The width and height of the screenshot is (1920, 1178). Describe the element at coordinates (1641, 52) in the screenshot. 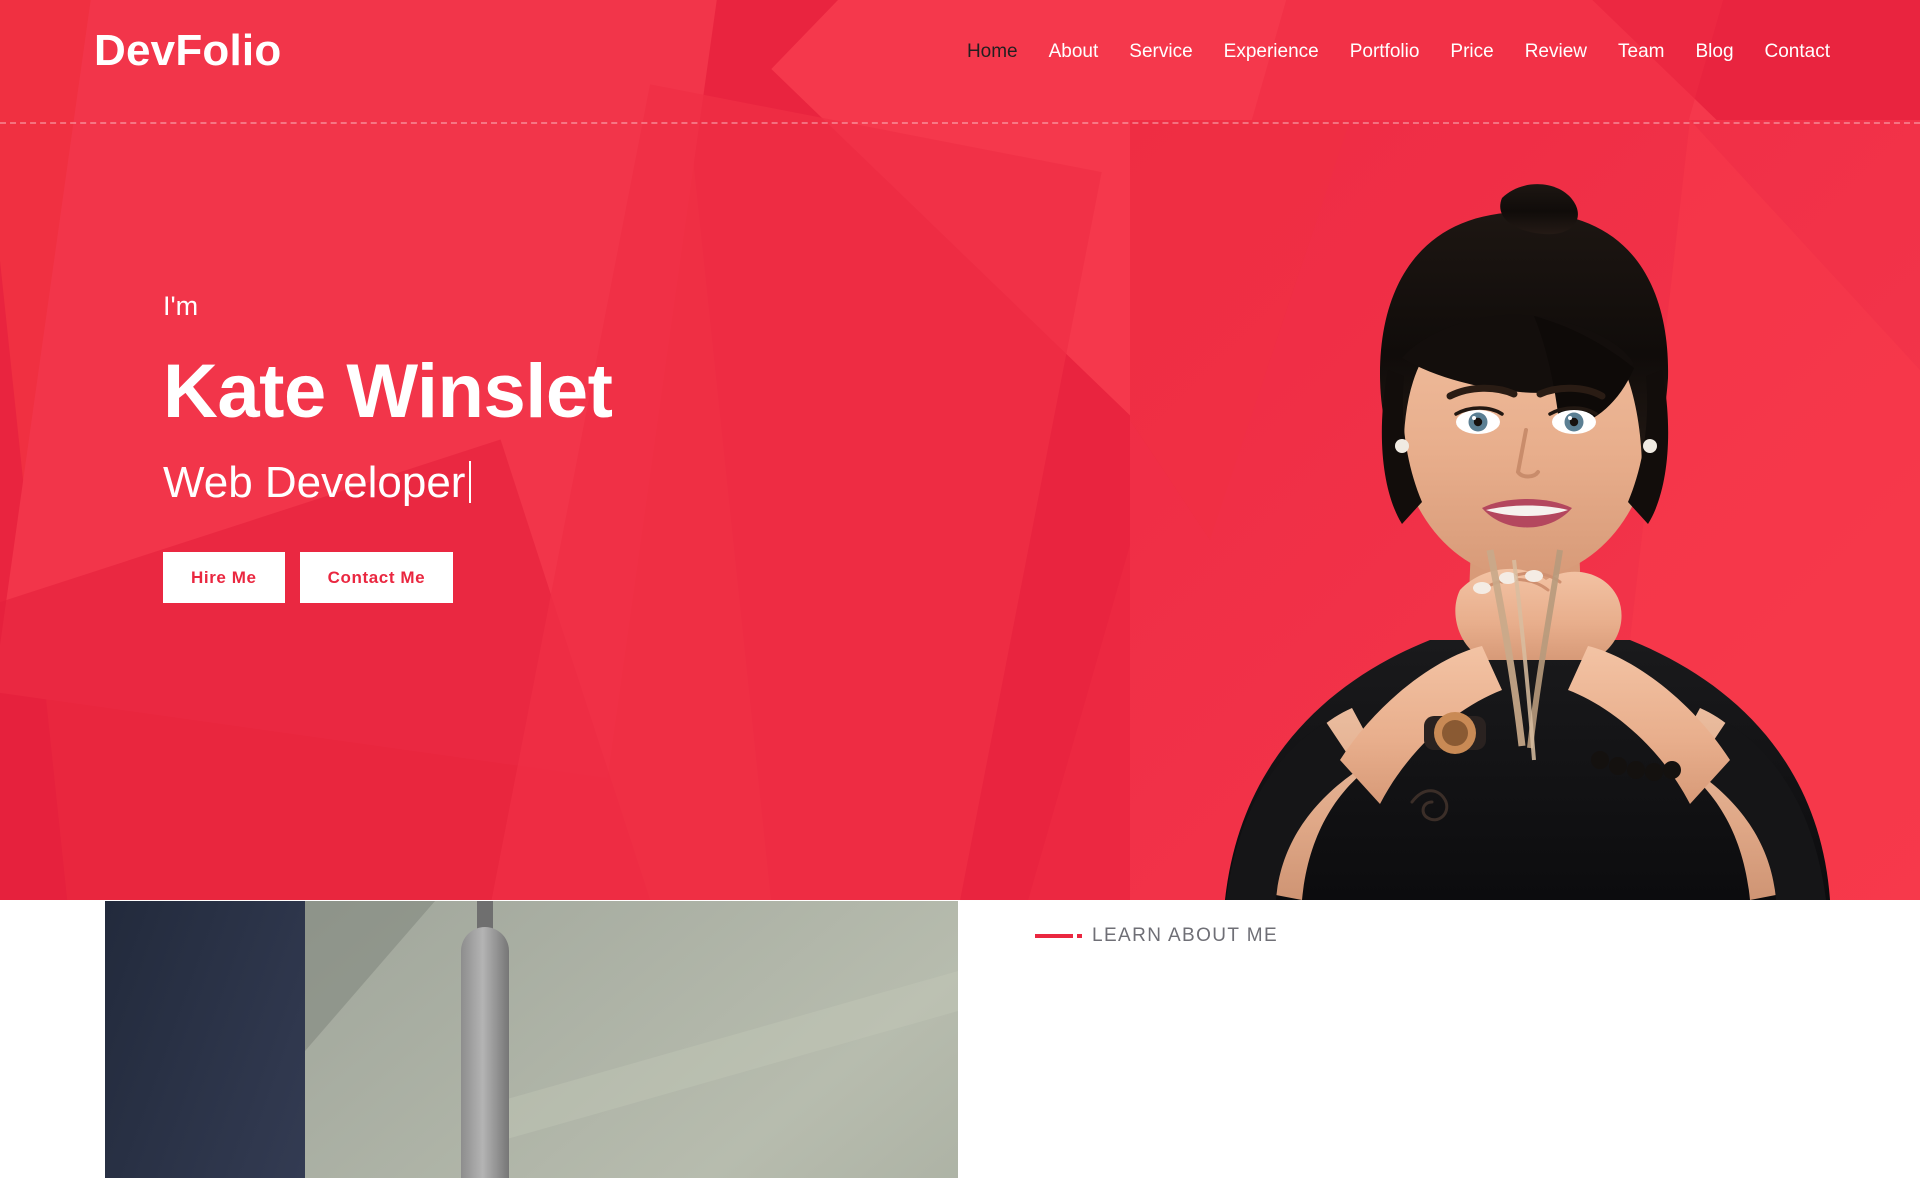

I see `nav-link-team: Team` at that location.